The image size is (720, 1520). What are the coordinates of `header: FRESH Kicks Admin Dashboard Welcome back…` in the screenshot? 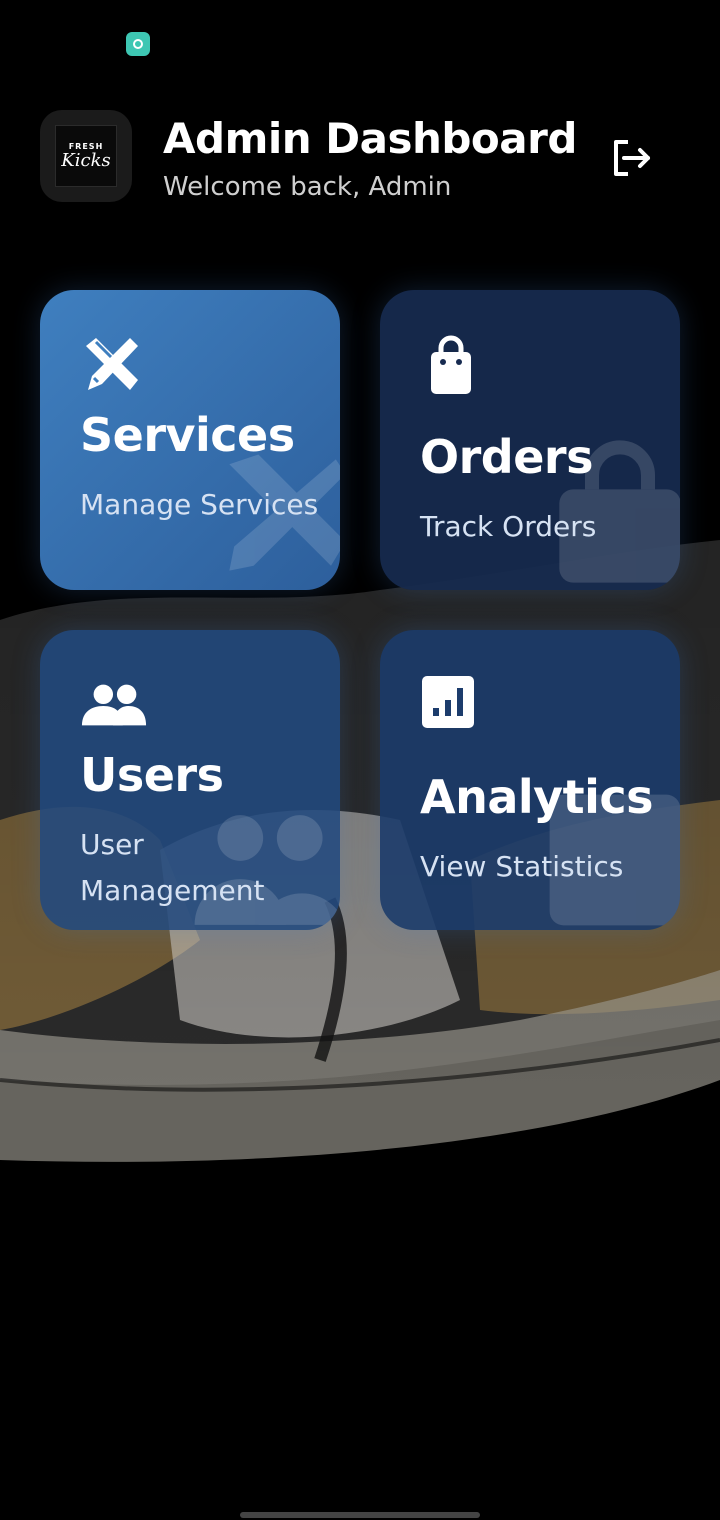 It's located at (360, 160).